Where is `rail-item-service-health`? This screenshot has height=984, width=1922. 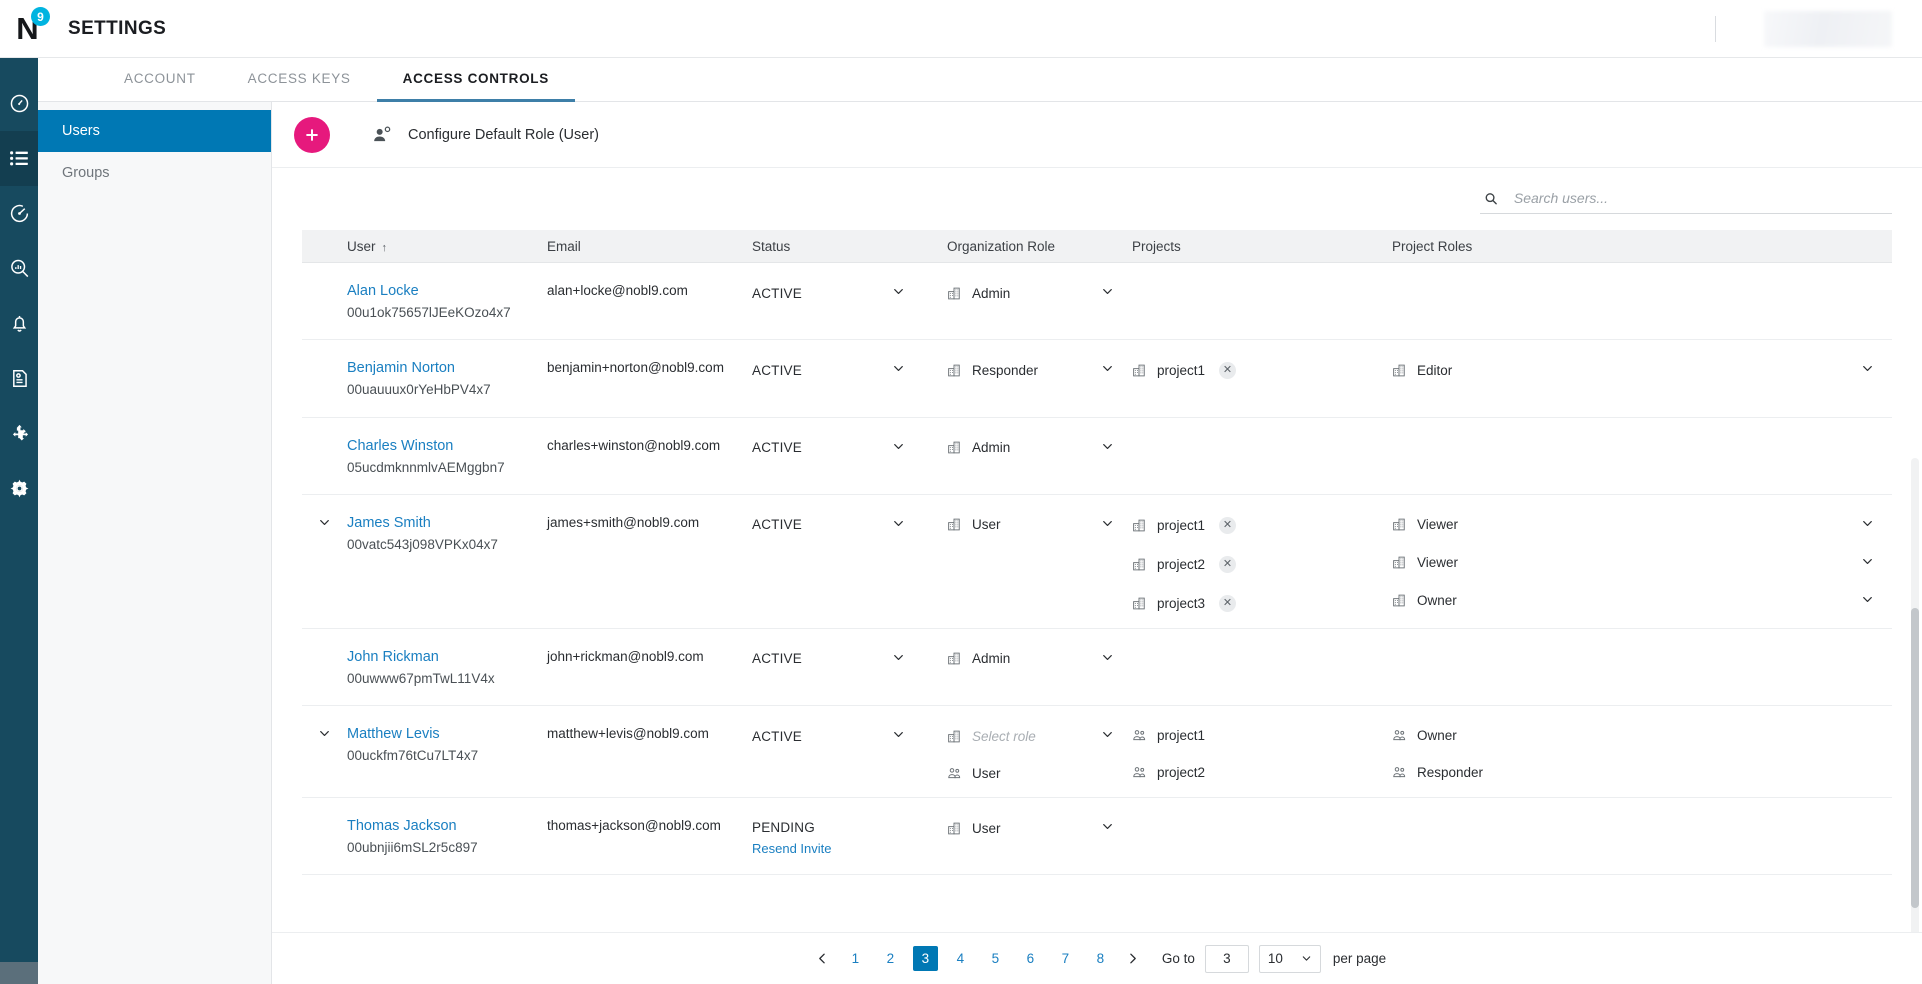 rail-item-service-health is located at coordinates (19, 103).